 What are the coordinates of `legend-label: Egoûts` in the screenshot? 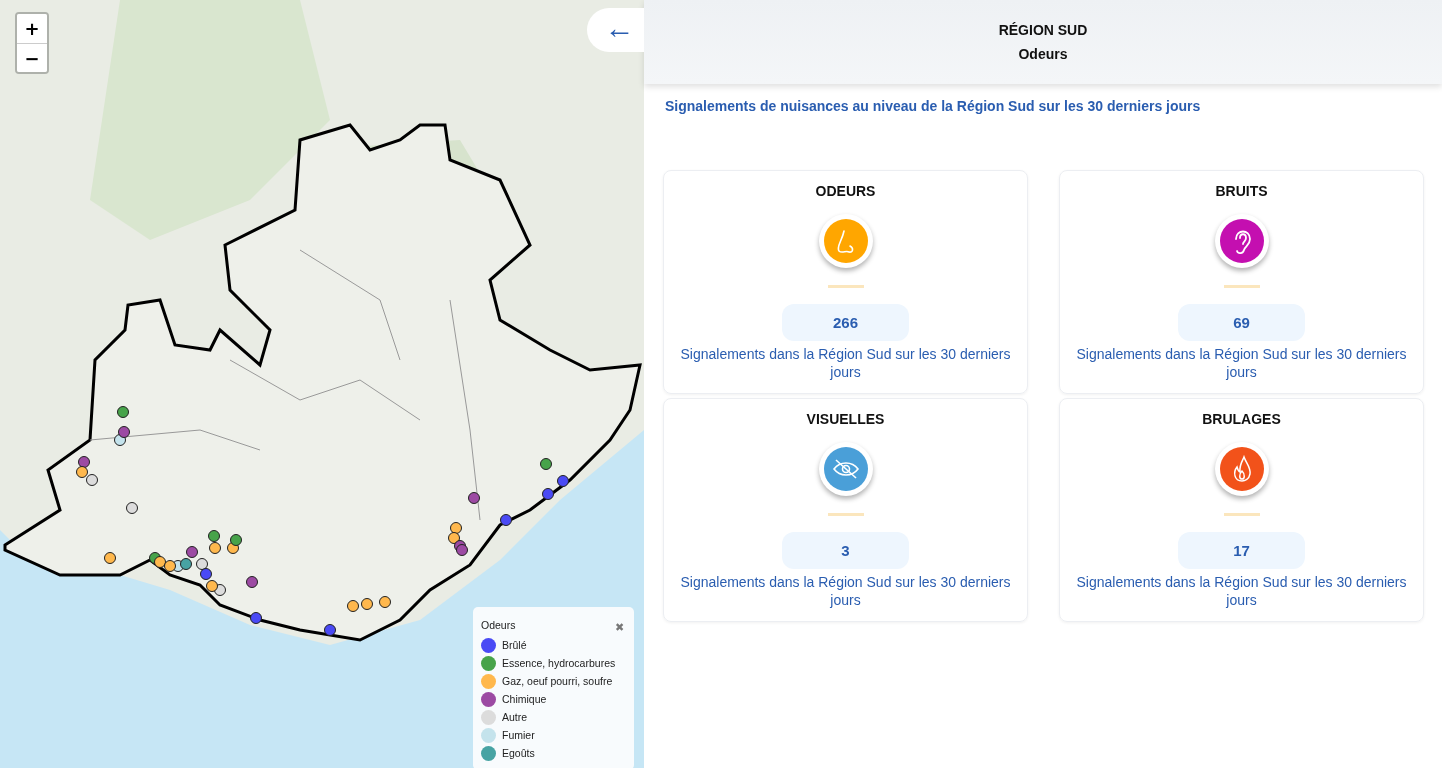 It's located at (518, 753).